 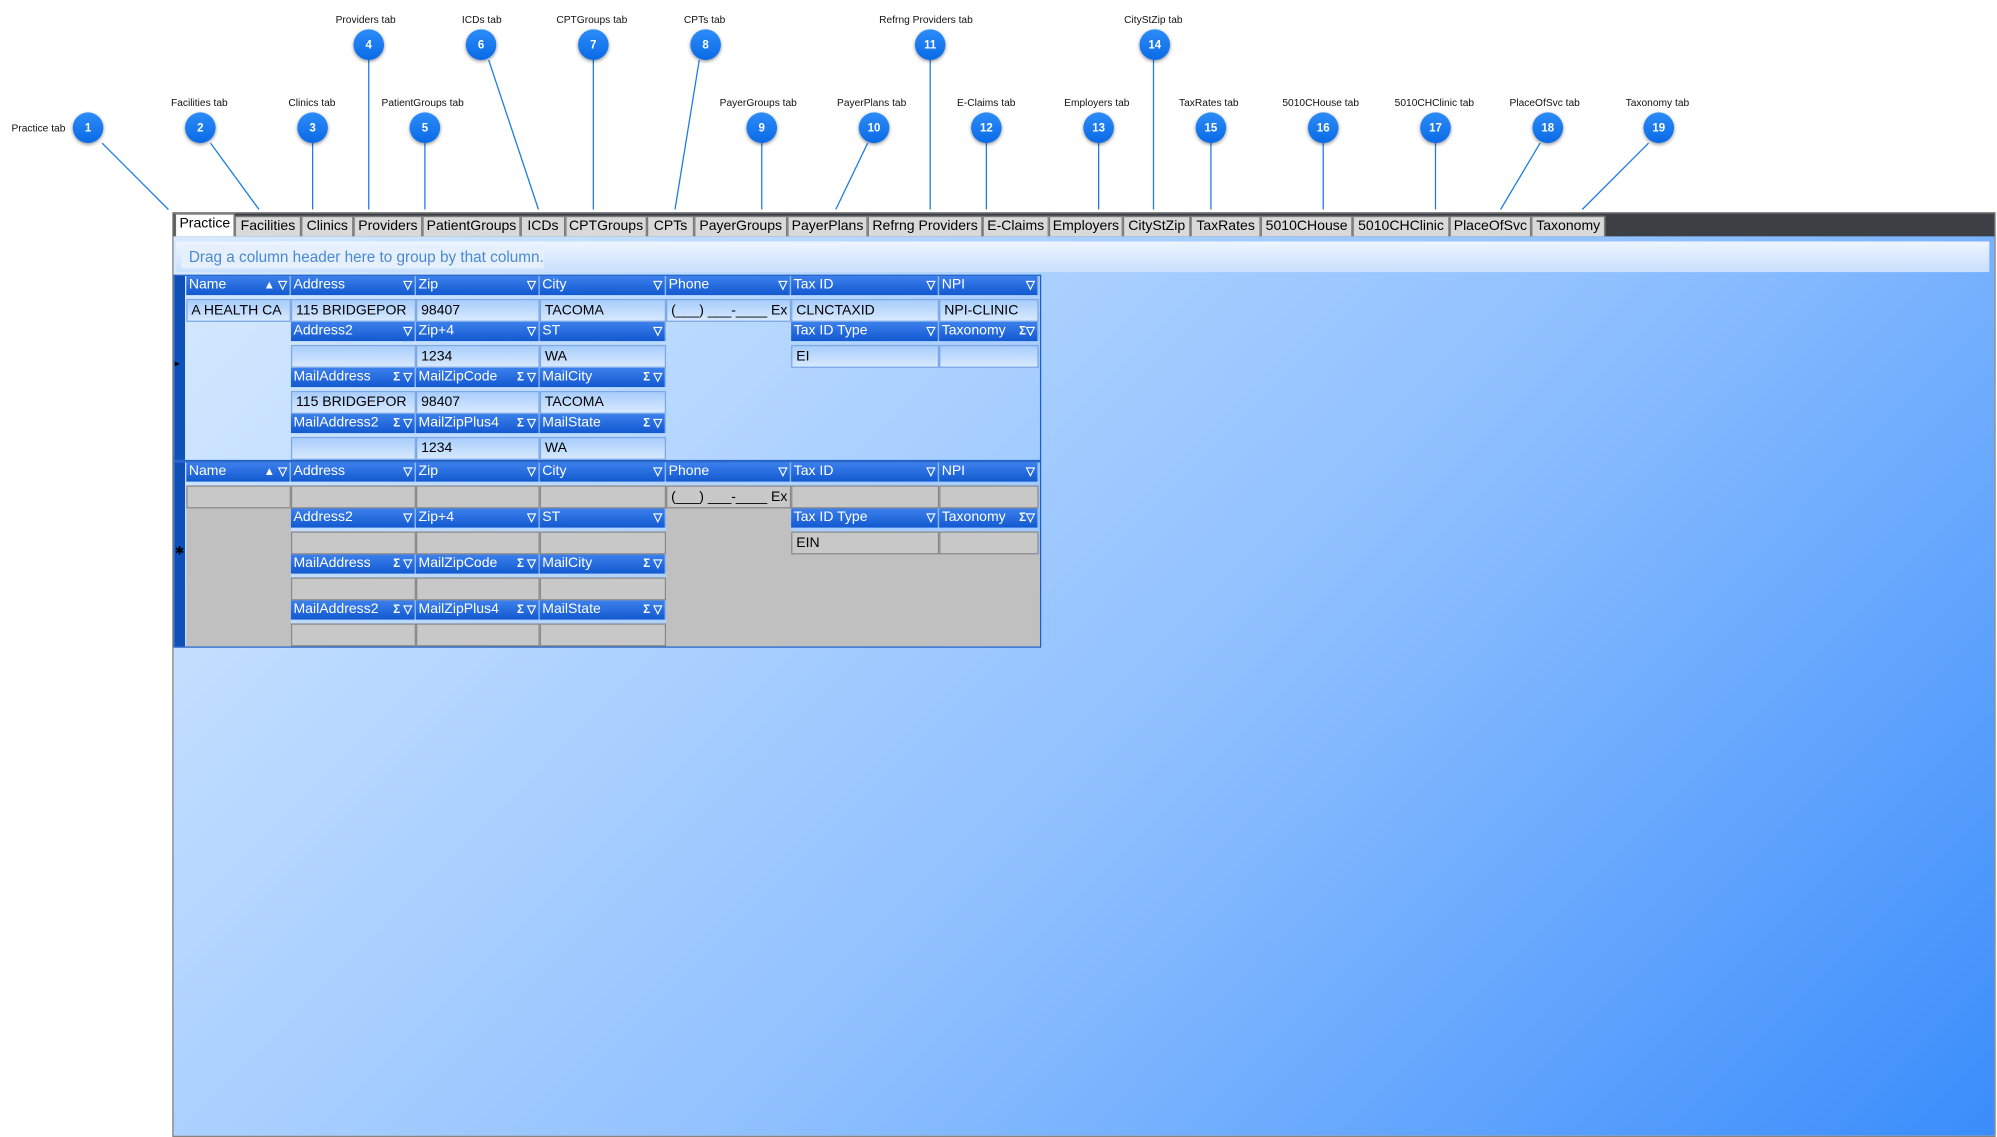 What do you see at coordinates (603, 543) in the screenshot?
I see `new-cell-st` at bounding box center [603, 543].